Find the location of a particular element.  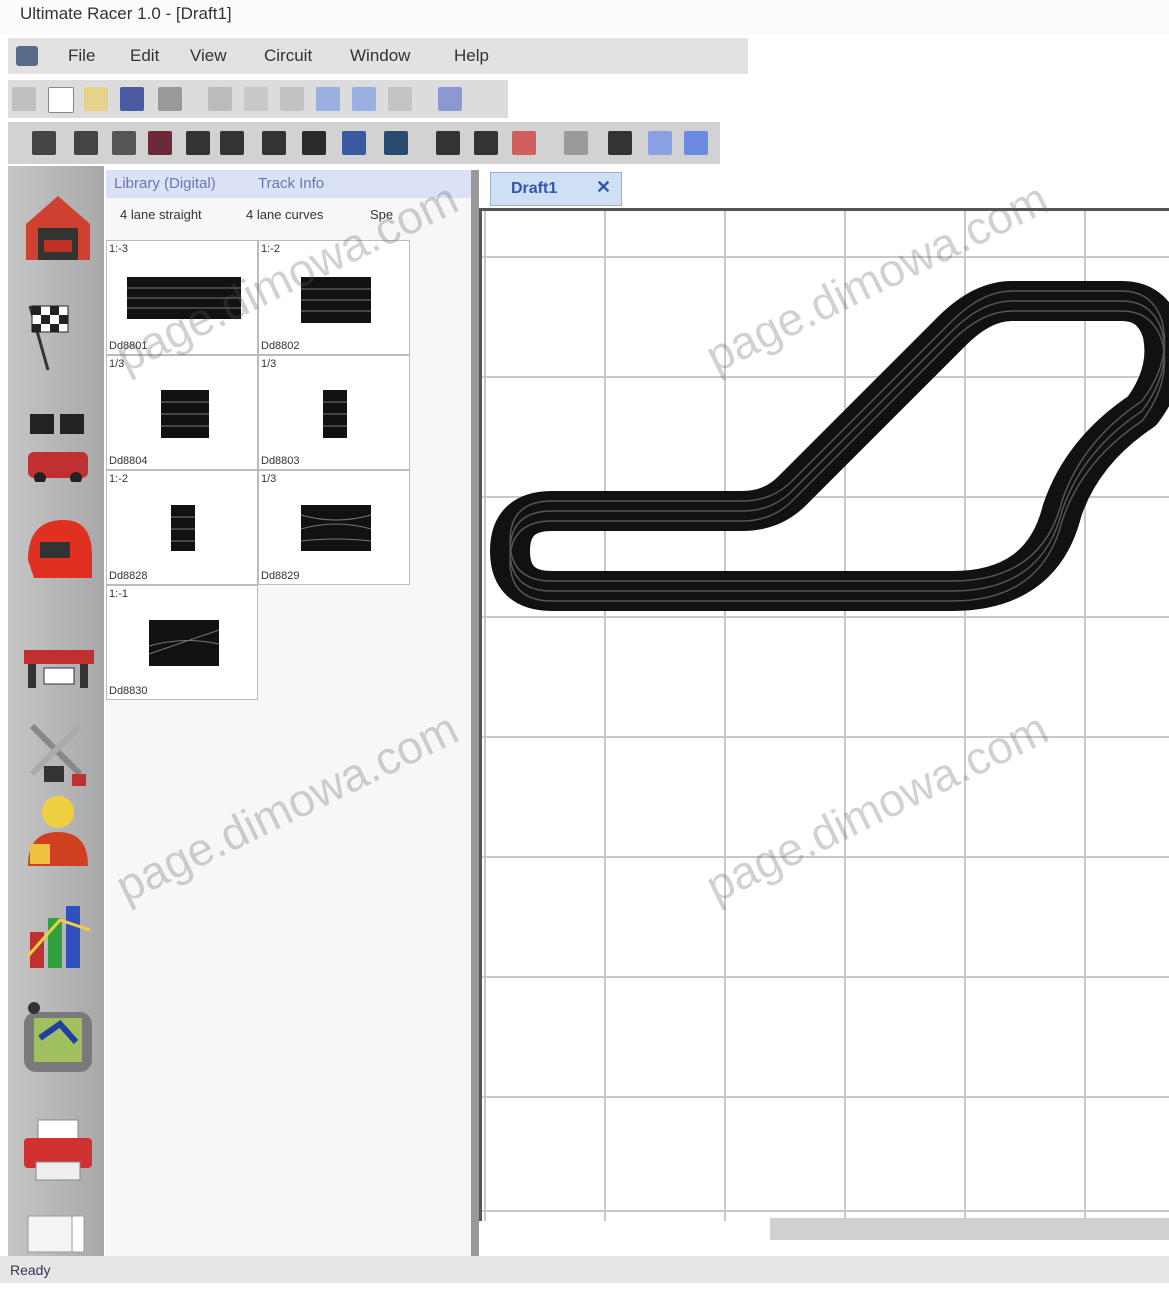

track-toolbar is located at coordinates (364, 143).